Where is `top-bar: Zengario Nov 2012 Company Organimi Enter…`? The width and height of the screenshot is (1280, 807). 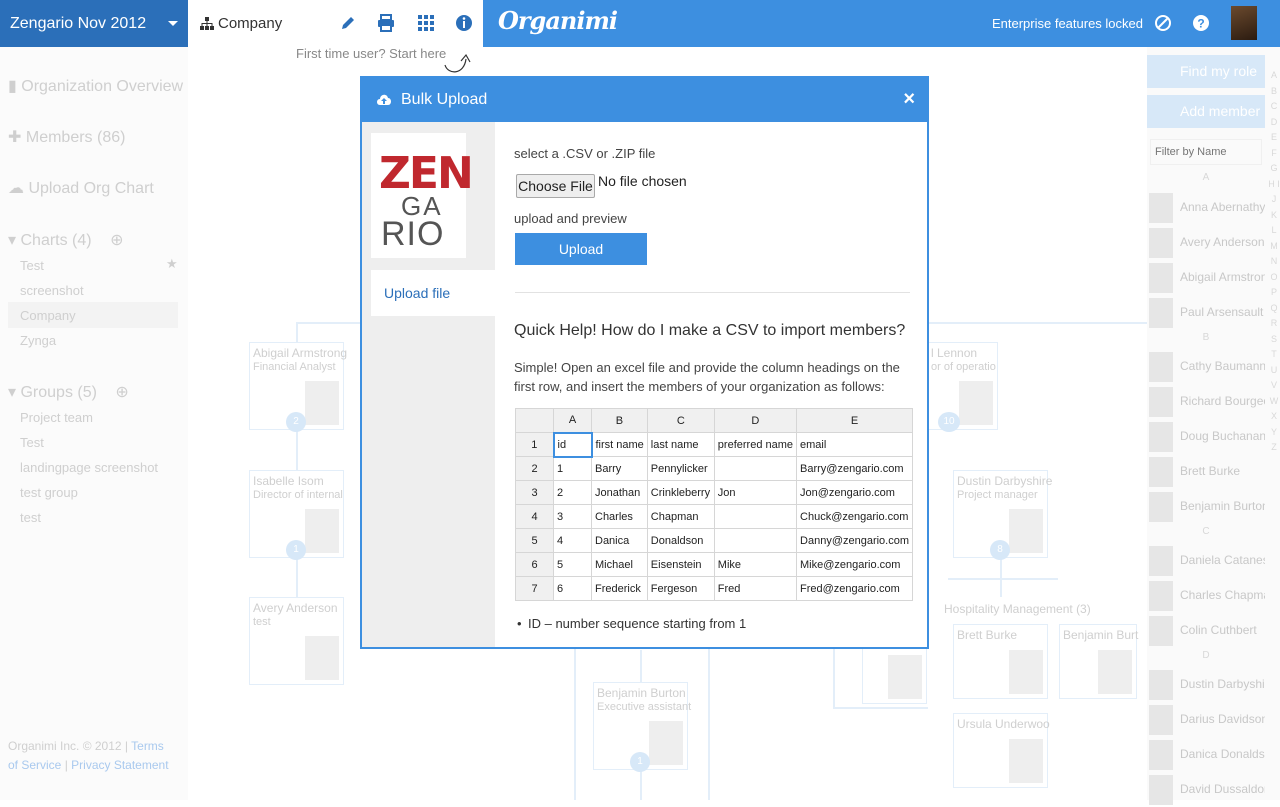 top-bar: Zengario Nov 2012 Company Organimi Enter… is located at coordinates (640, 23).